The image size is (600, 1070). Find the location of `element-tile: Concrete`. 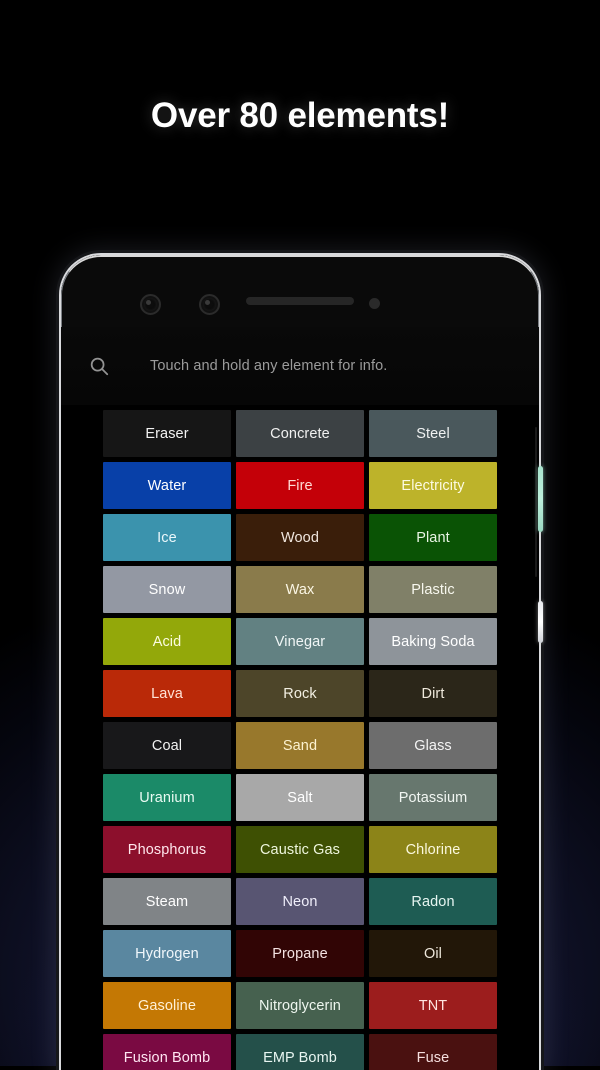

element-tile: Concrete is located at coordinates (300, 433).